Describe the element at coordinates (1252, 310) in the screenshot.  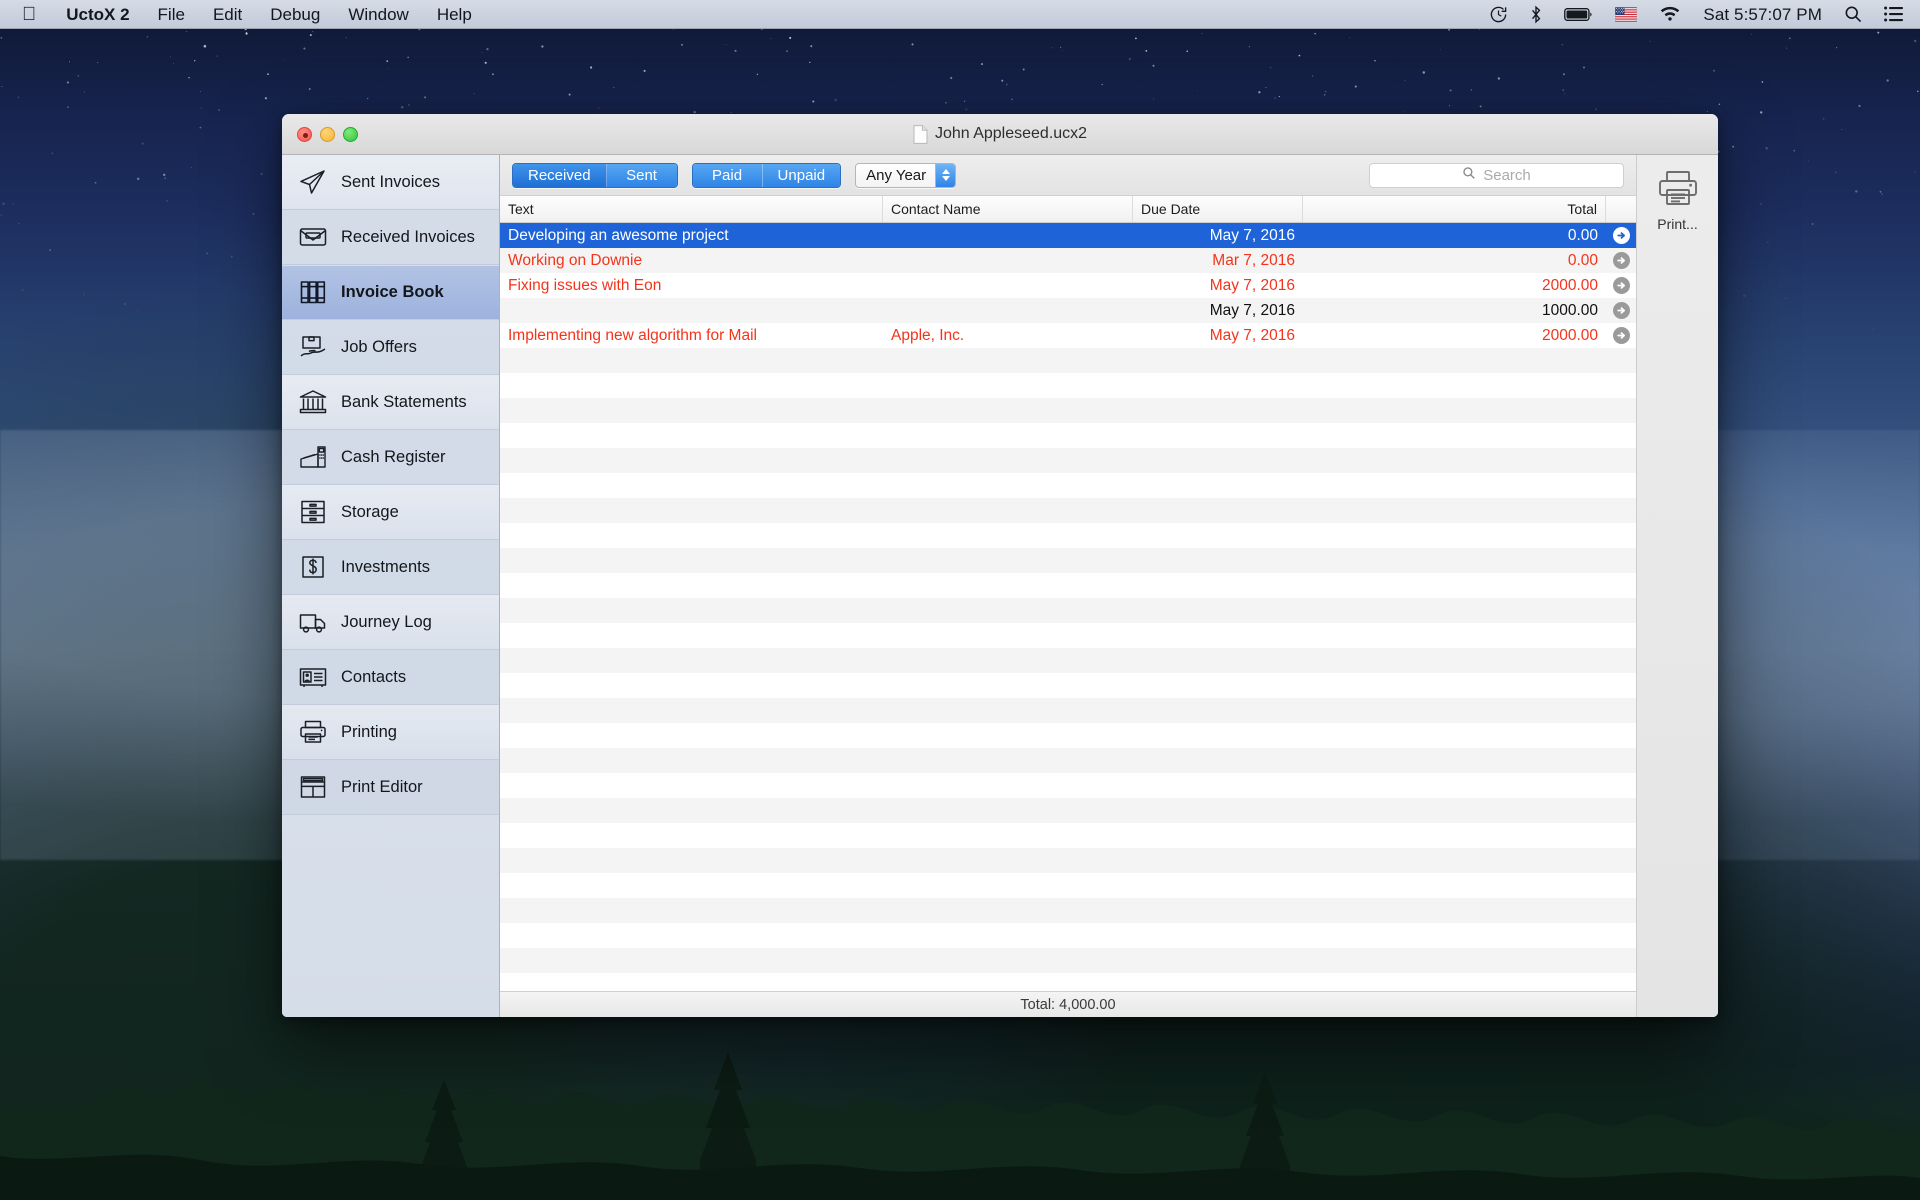
I see `cell-due-date: May 7, 2016` at that location.